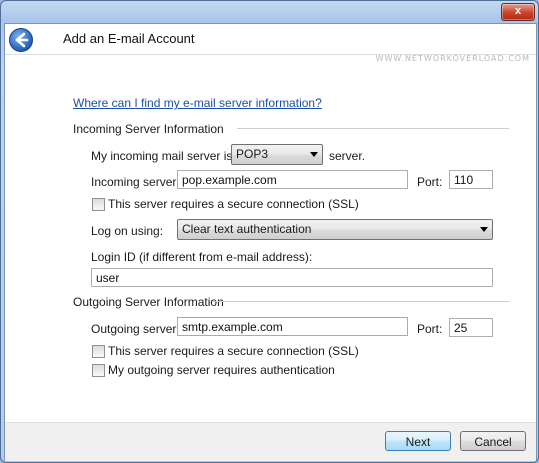  Describe the element at coordinates (418, 441) in the screenshot. I see `next-button: Next` at that location.